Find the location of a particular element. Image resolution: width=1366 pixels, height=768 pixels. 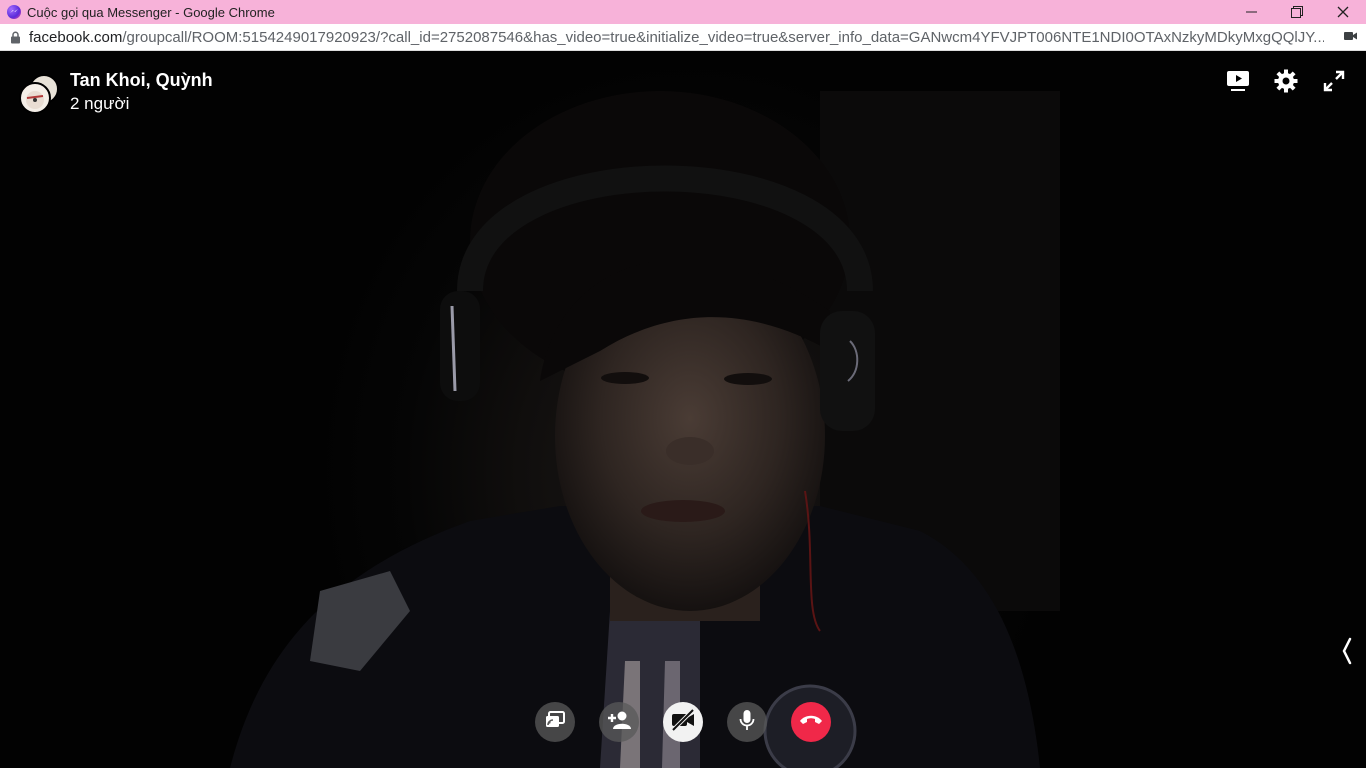

video-off-icon is located at coordinates (683, 722).